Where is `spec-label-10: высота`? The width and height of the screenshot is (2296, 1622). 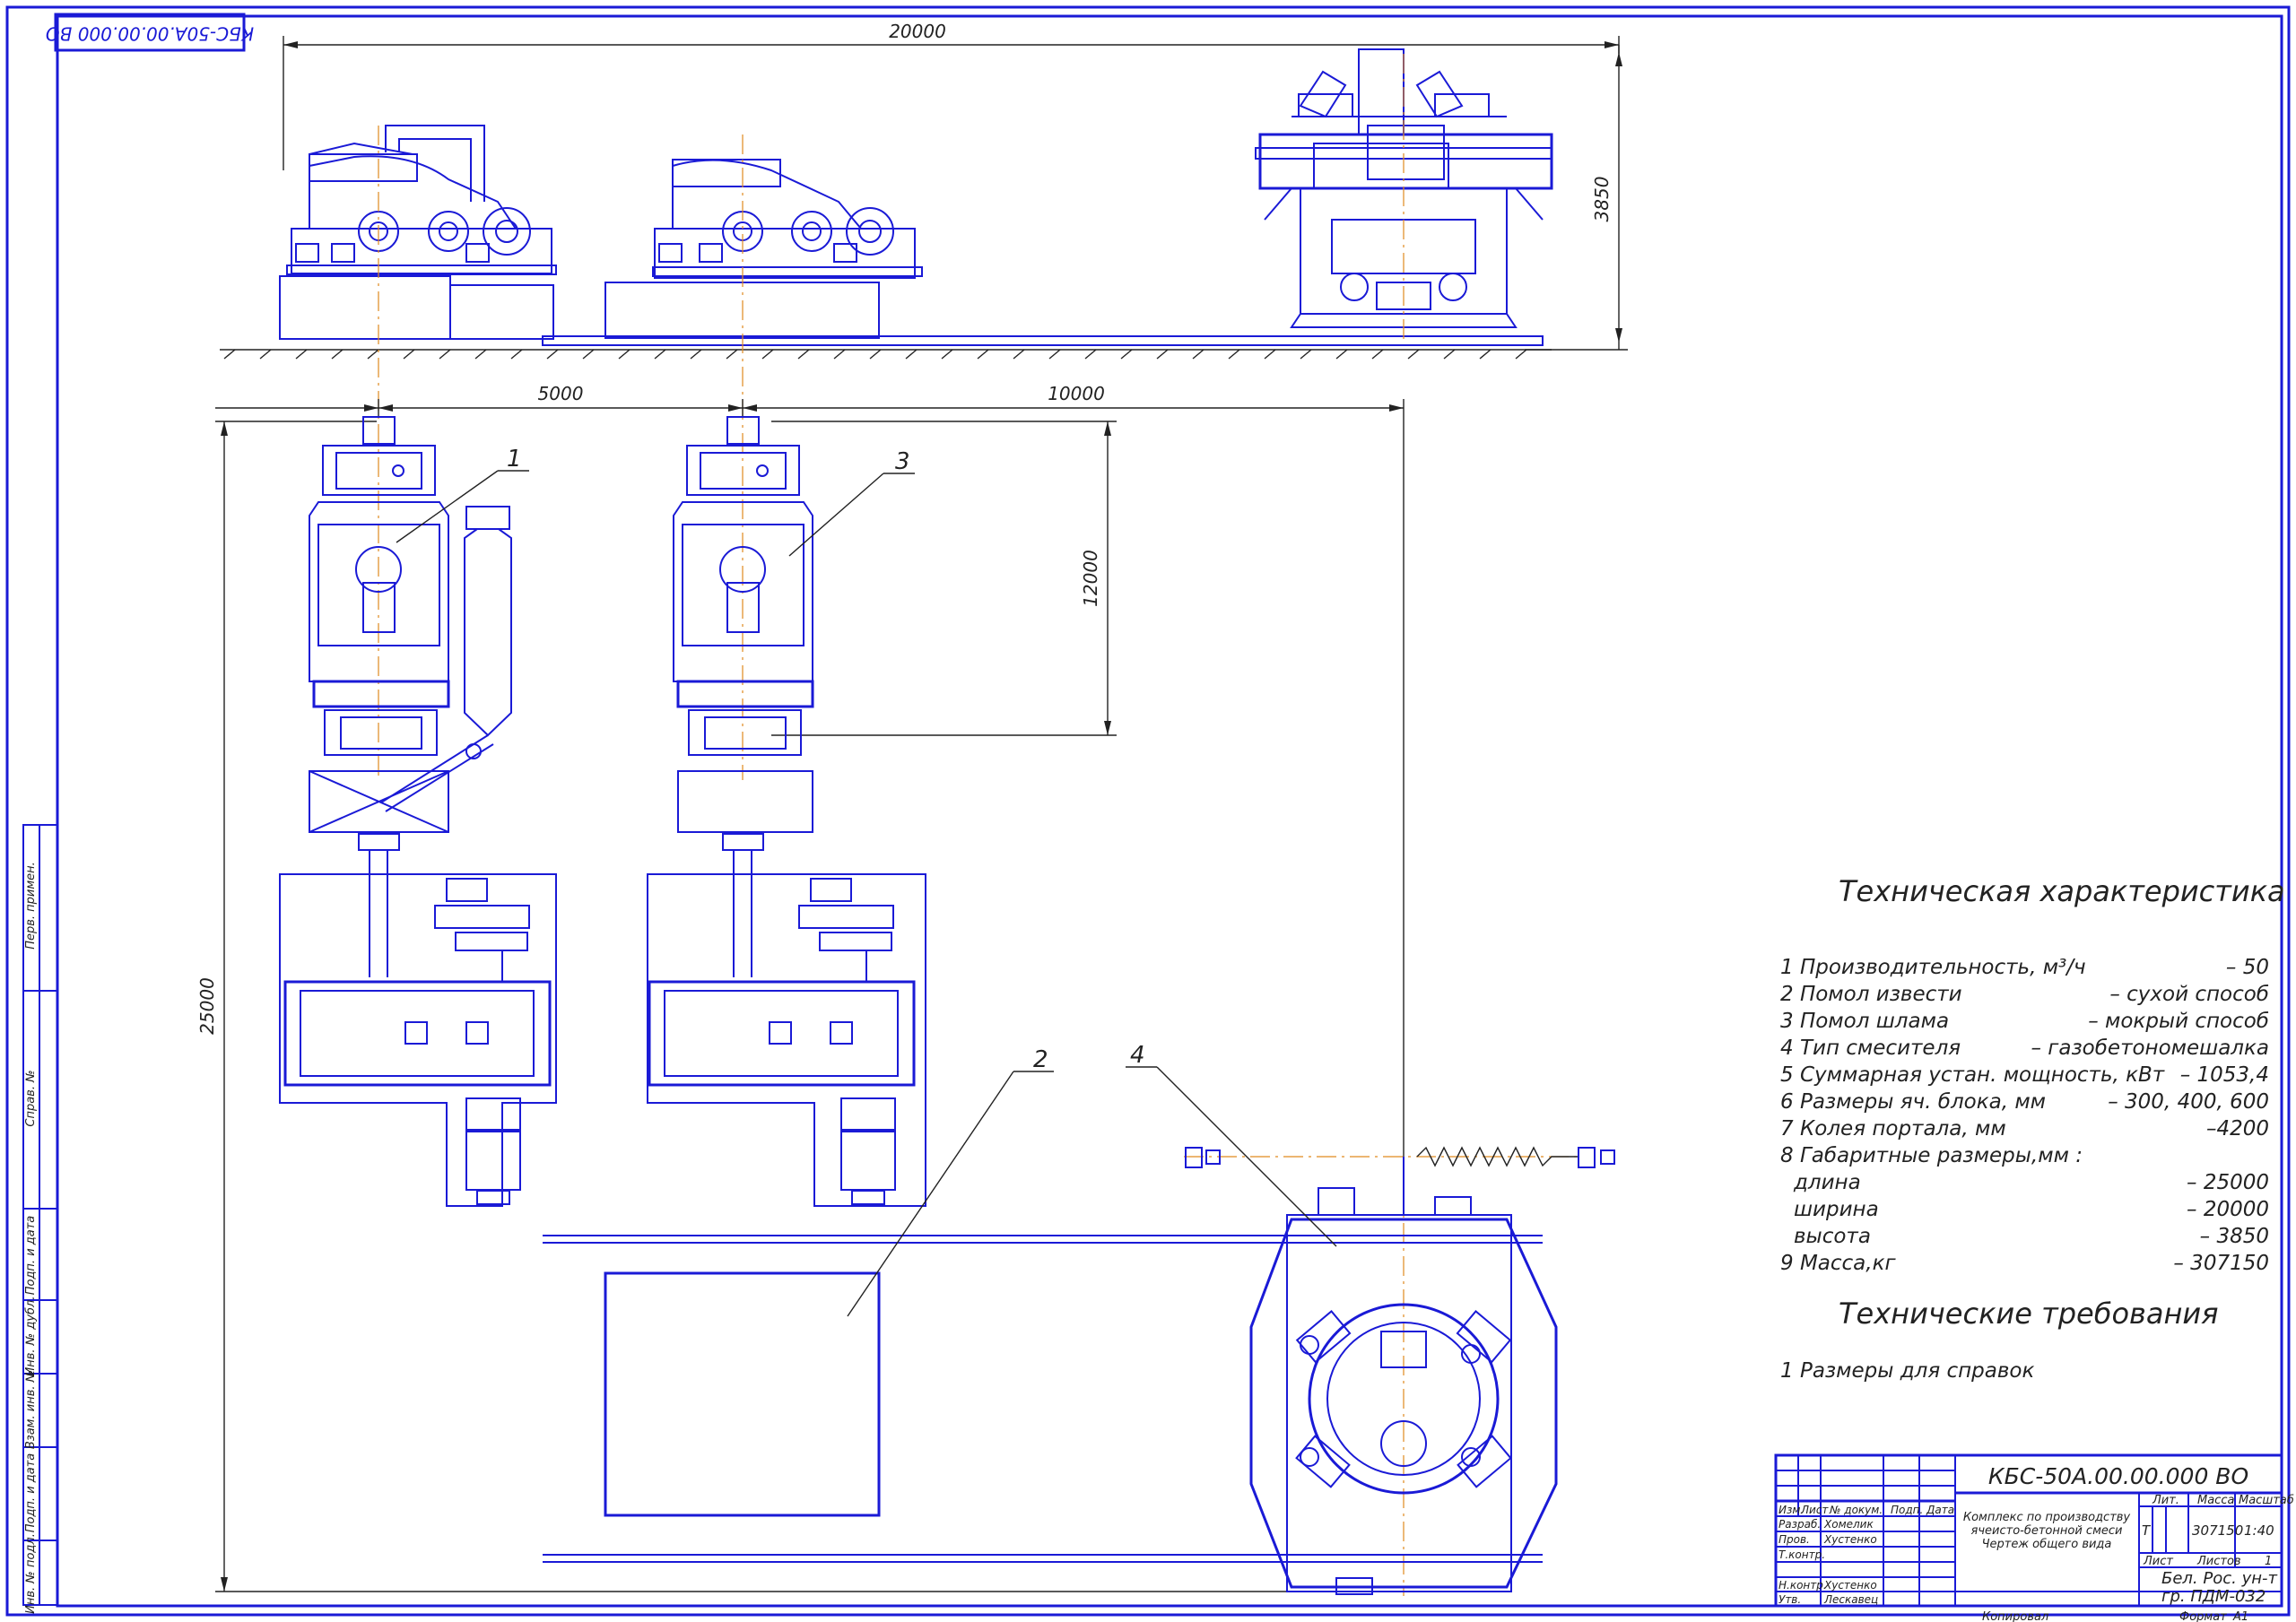 spec-label-10: высота is located at coordinates (1832, 1236).